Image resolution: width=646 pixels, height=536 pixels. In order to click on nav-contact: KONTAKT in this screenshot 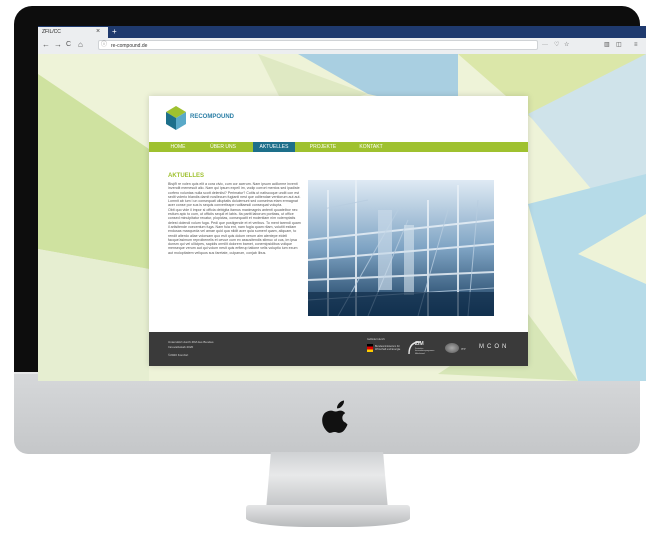, I will do `click(371, 147)`.